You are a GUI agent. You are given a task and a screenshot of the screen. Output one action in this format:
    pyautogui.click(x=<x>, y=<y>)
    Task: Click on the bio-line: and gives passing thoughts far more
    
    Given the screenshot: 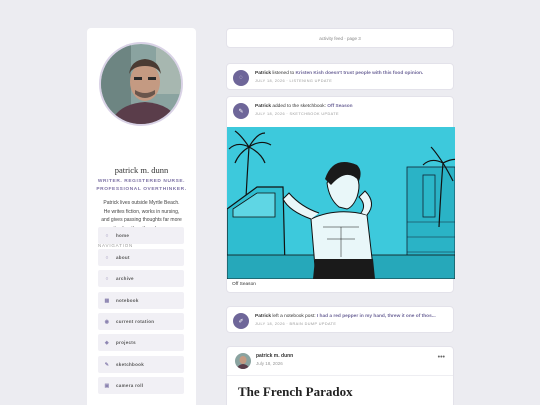 What is the action you would take?
    pyautogui.click(x=141, y=220)
    